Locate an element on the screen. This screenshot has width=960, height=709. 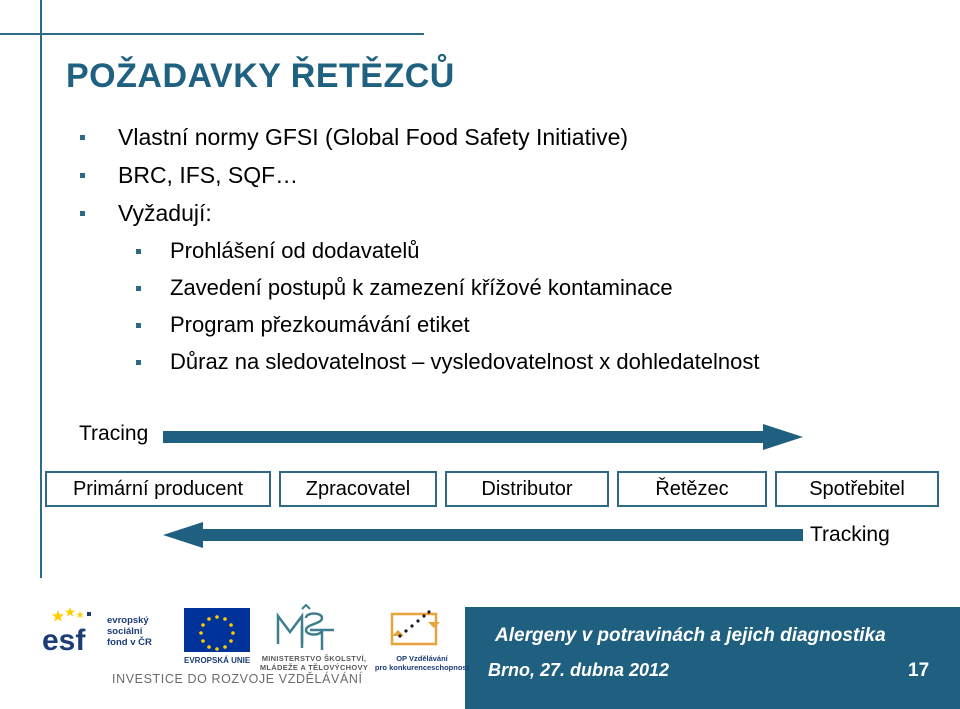
footer-place-date: Brno, 27. dubna 2012 is located at coordinates (579, 670).